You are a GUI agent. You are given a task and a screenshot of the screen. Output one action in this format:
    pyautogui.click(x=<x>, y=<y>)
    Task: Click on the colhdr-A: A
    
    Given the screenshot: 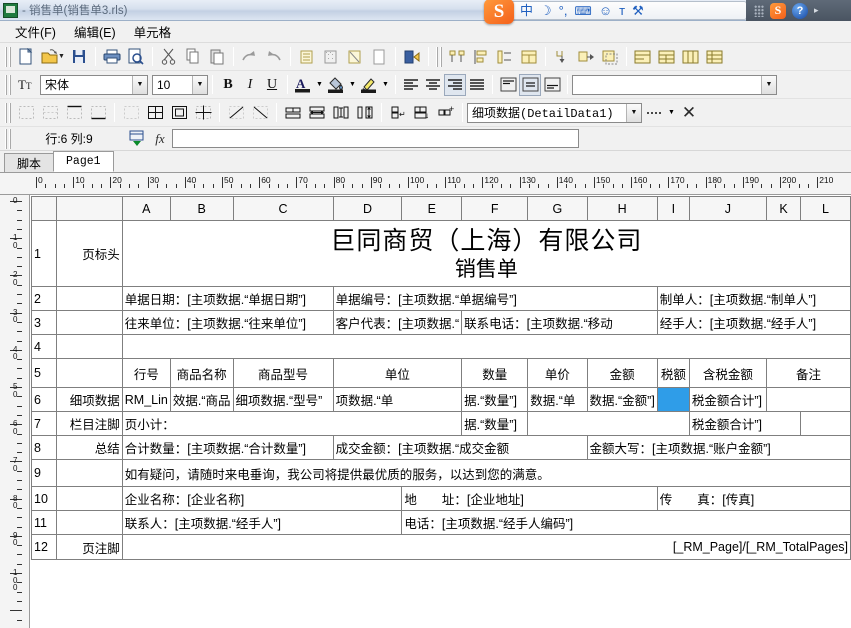 What is the action you would take?
    pyautogui.click(x=146, y=208)
    